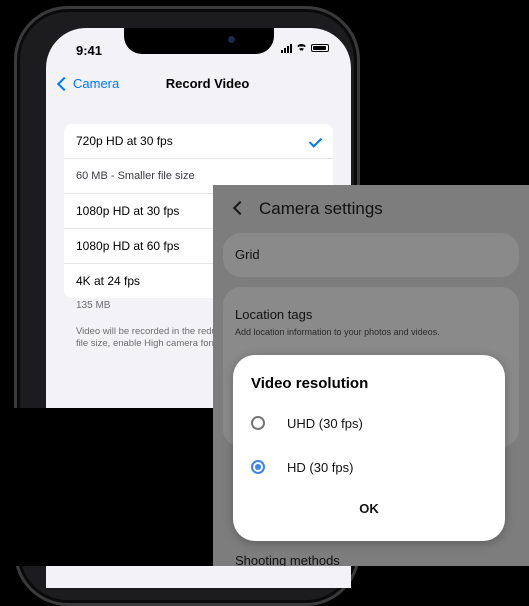  Describe the element at coordinates (301, 48) in the screenshot. I see `wifi-icon` at that location.